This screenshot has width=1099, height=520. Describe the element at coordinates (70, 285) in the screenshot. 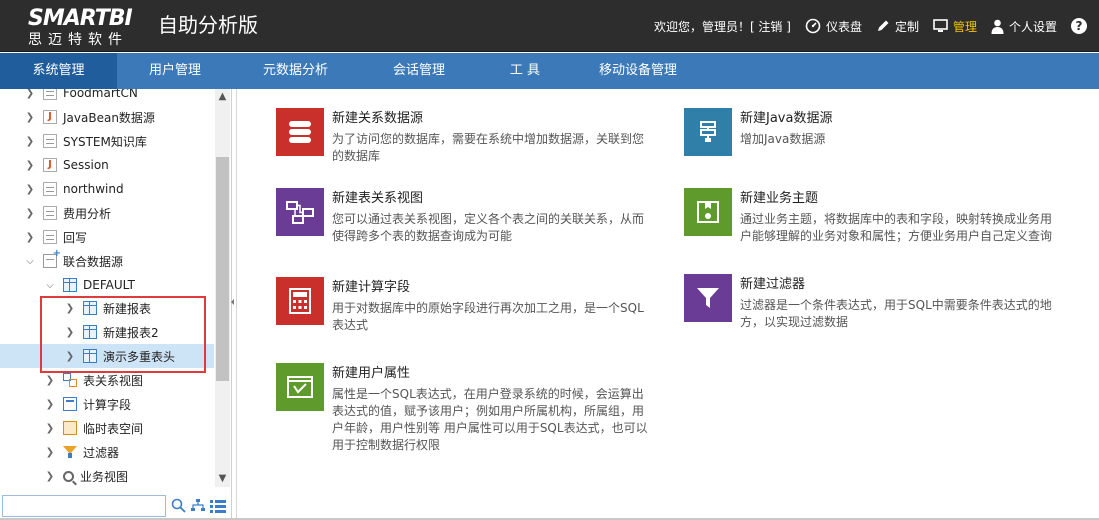

I see `database-icon` at that location.